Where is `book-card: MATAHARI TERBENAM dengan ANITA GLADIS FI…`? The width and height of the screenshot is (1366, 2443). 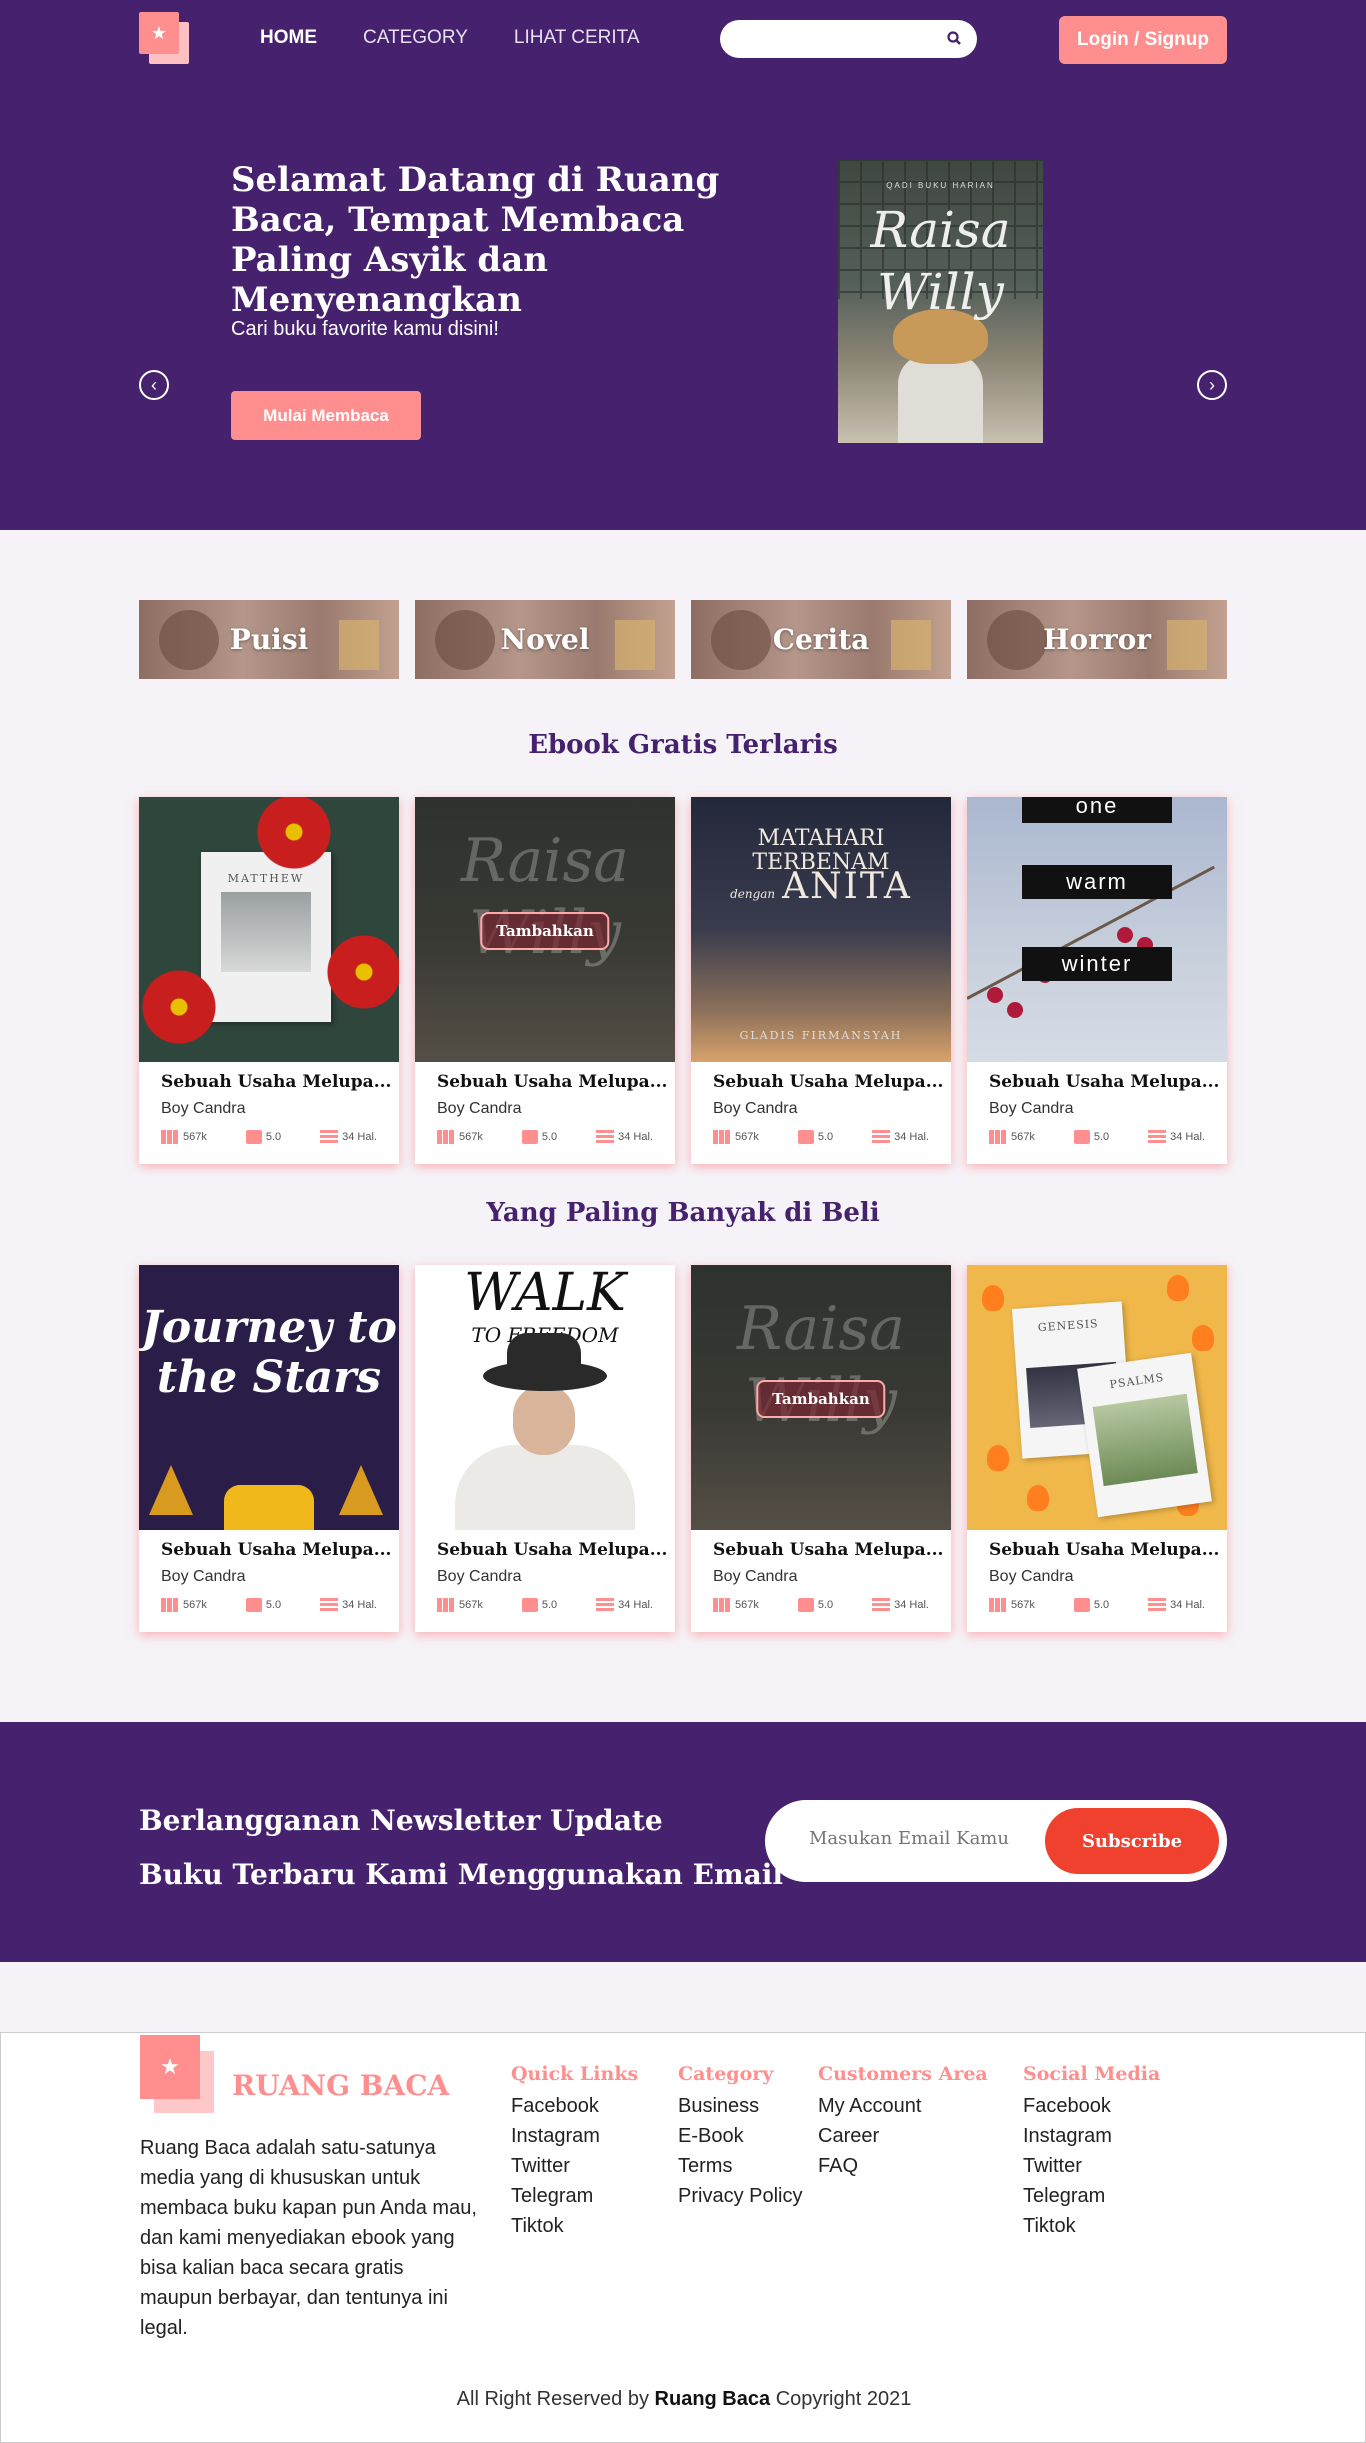
book-card: MATAHARI TERBENAM dengan ANITA GLADIS FI… is located at coordinates (821, 980).